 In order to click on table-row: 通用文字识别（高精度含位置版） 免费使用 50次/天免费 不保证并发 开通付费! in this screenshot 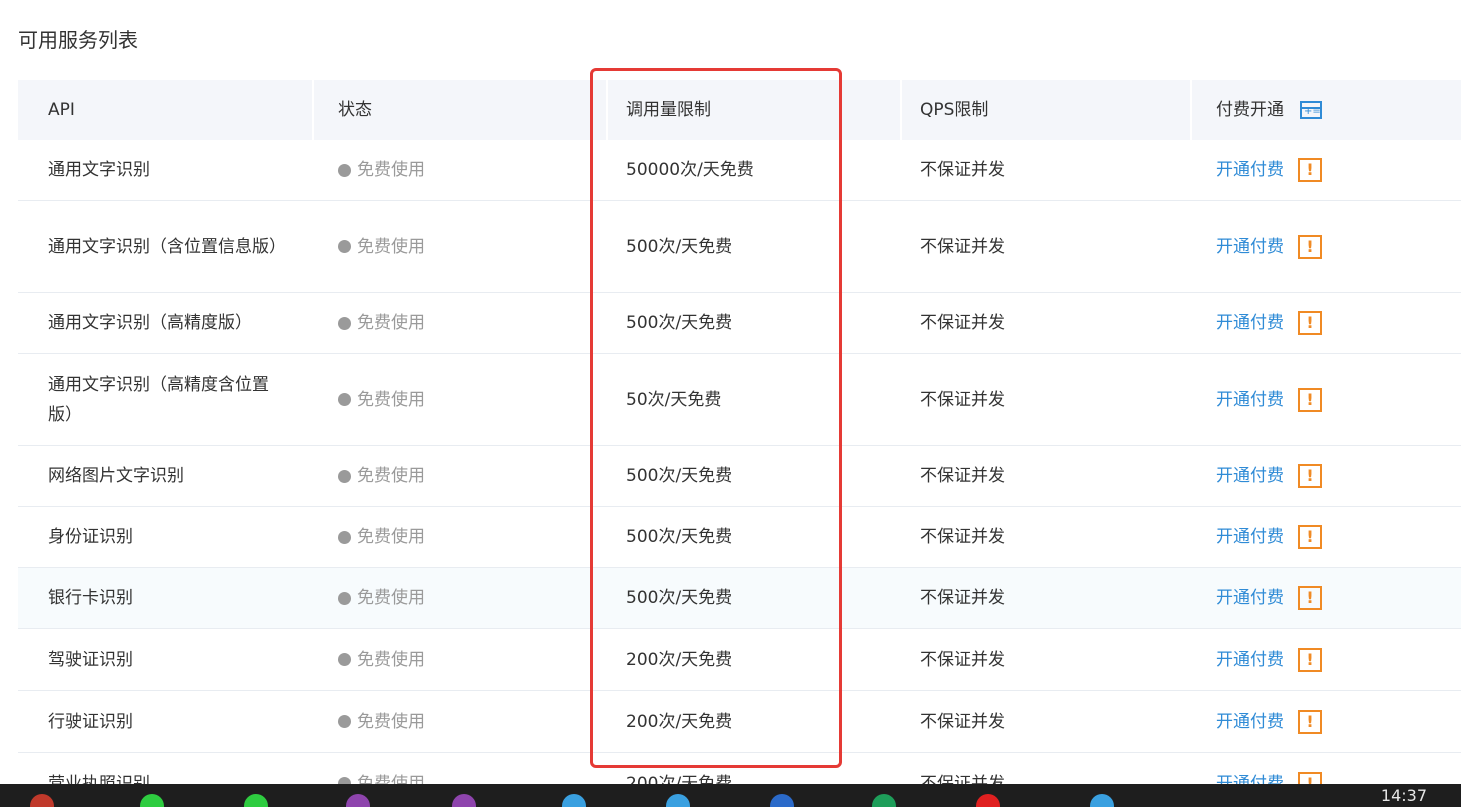, I will do `click(739, 400)`.